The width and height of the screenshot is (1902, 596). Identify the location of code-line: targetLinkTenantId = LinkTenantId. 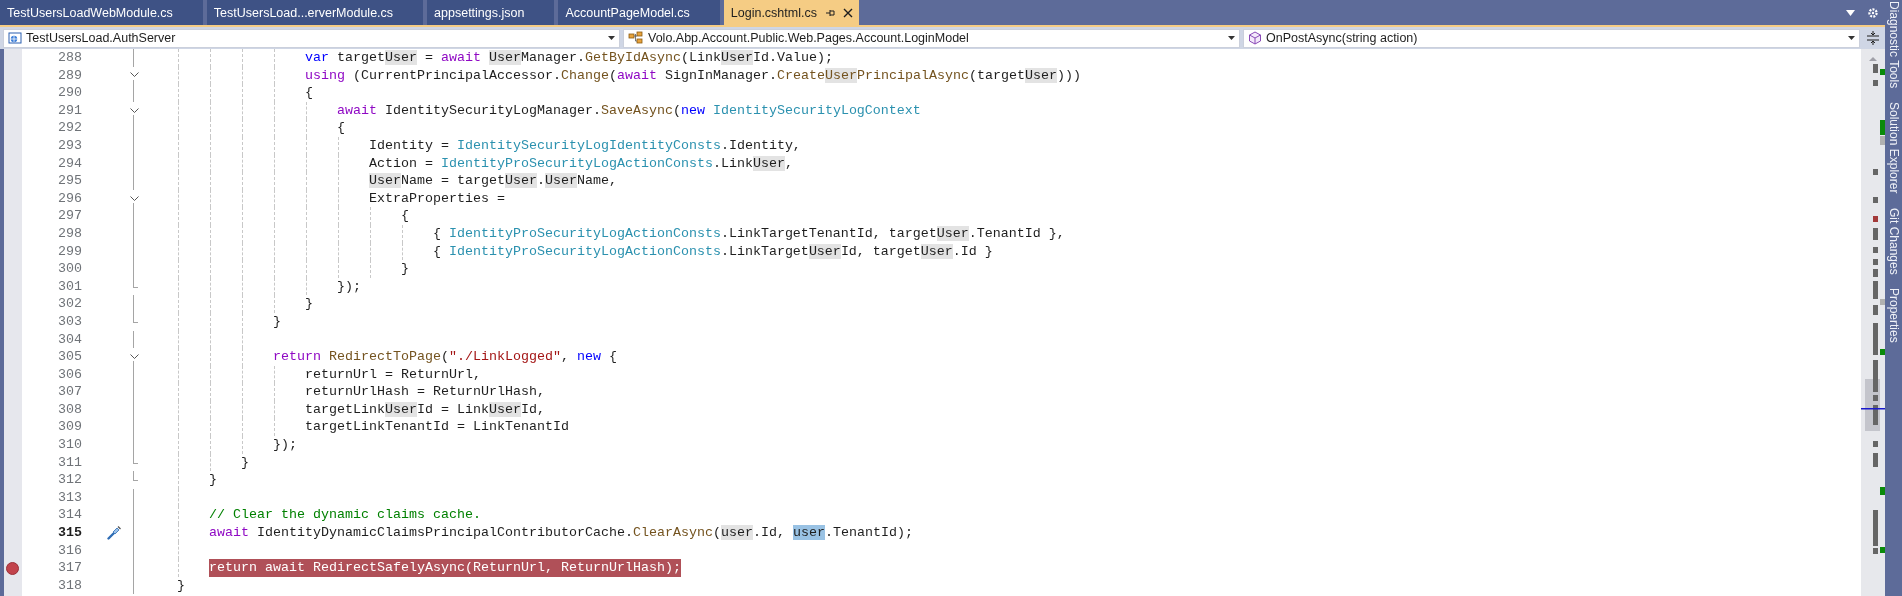
(436, 427).